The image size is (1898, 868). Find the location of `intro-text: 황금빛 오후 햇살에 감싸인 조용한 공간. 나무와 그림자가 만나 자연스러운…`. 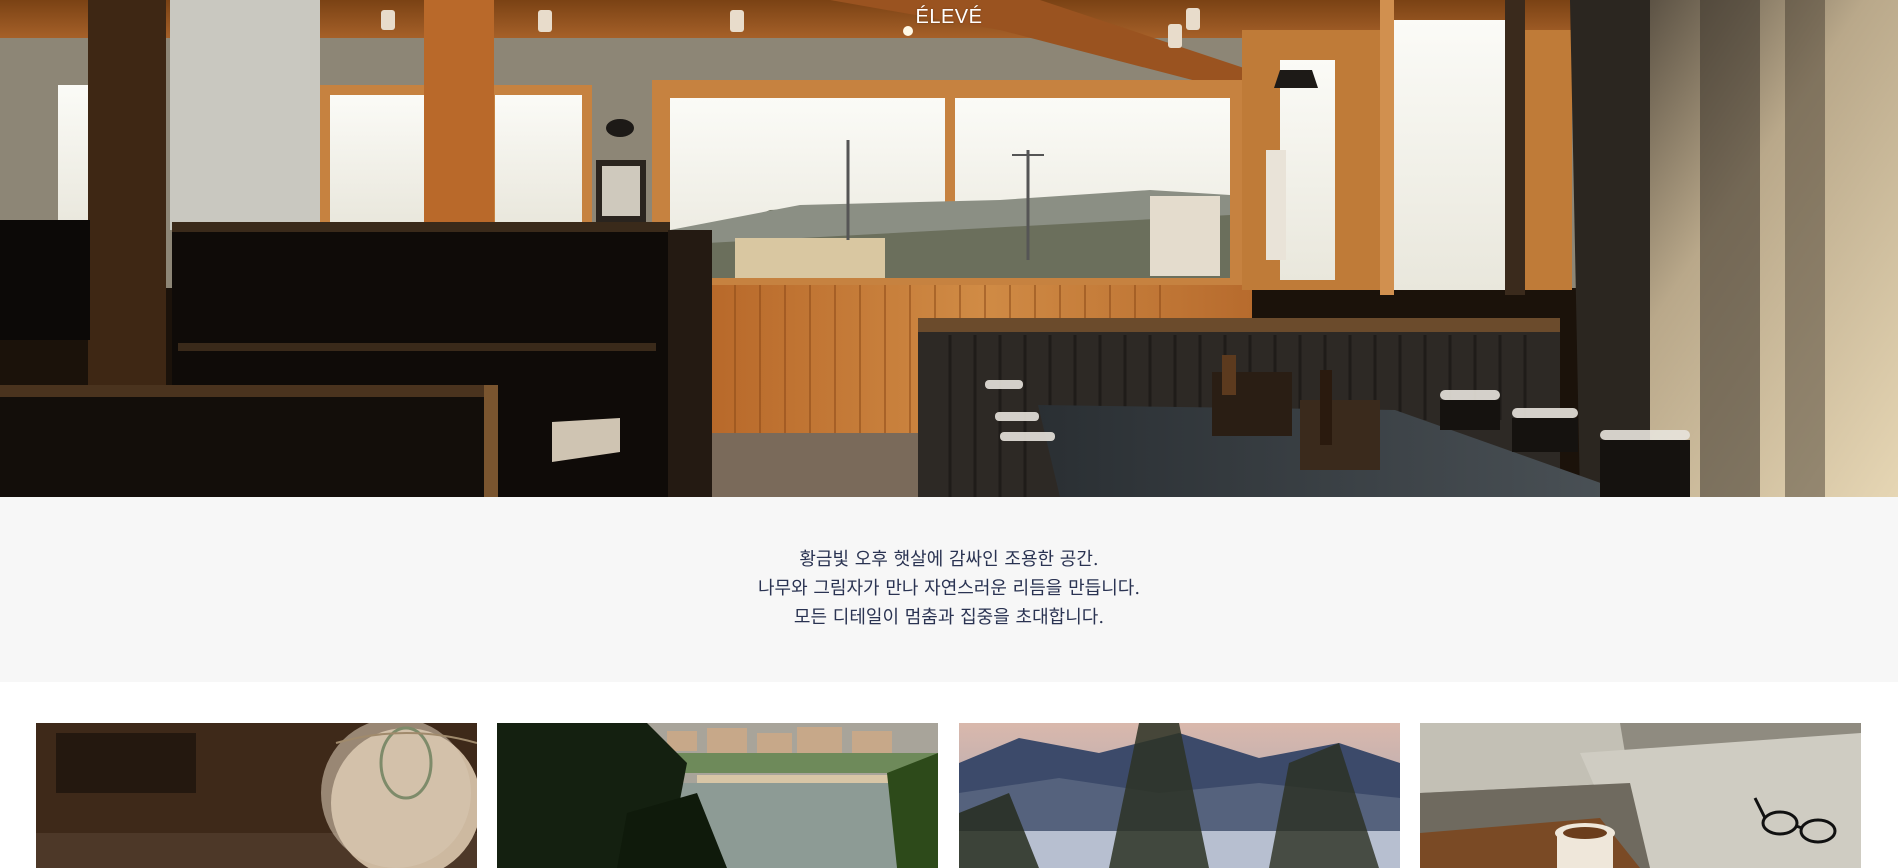

intro-text: 황금빛 오후 햇살에 감싸인 조용한 공간. 나무와 그림자가 만나 자연스러운… is located at coordinates (949, 588).